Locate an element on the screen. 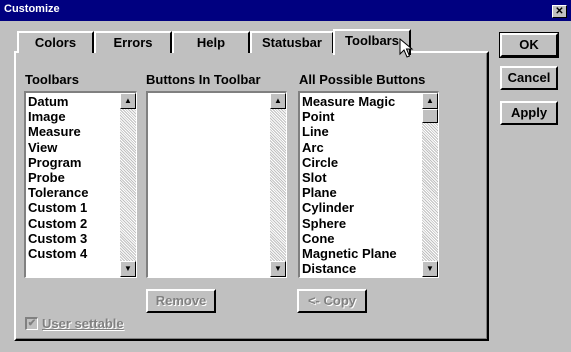 The image size is (571, 352). user-settable-label: User settable is located at coordinates (83, 323).